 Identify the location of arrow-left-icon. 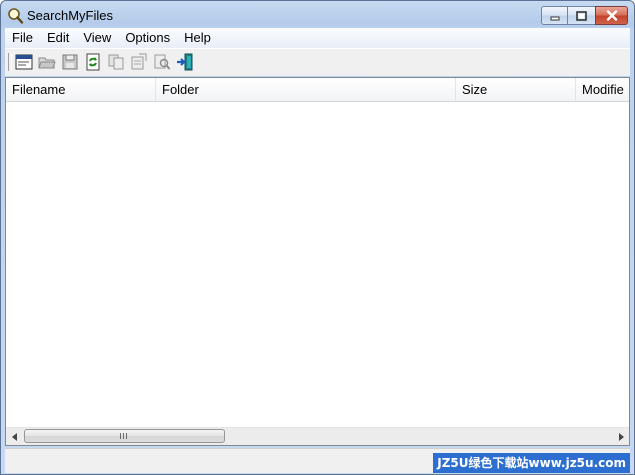
(14, 436).